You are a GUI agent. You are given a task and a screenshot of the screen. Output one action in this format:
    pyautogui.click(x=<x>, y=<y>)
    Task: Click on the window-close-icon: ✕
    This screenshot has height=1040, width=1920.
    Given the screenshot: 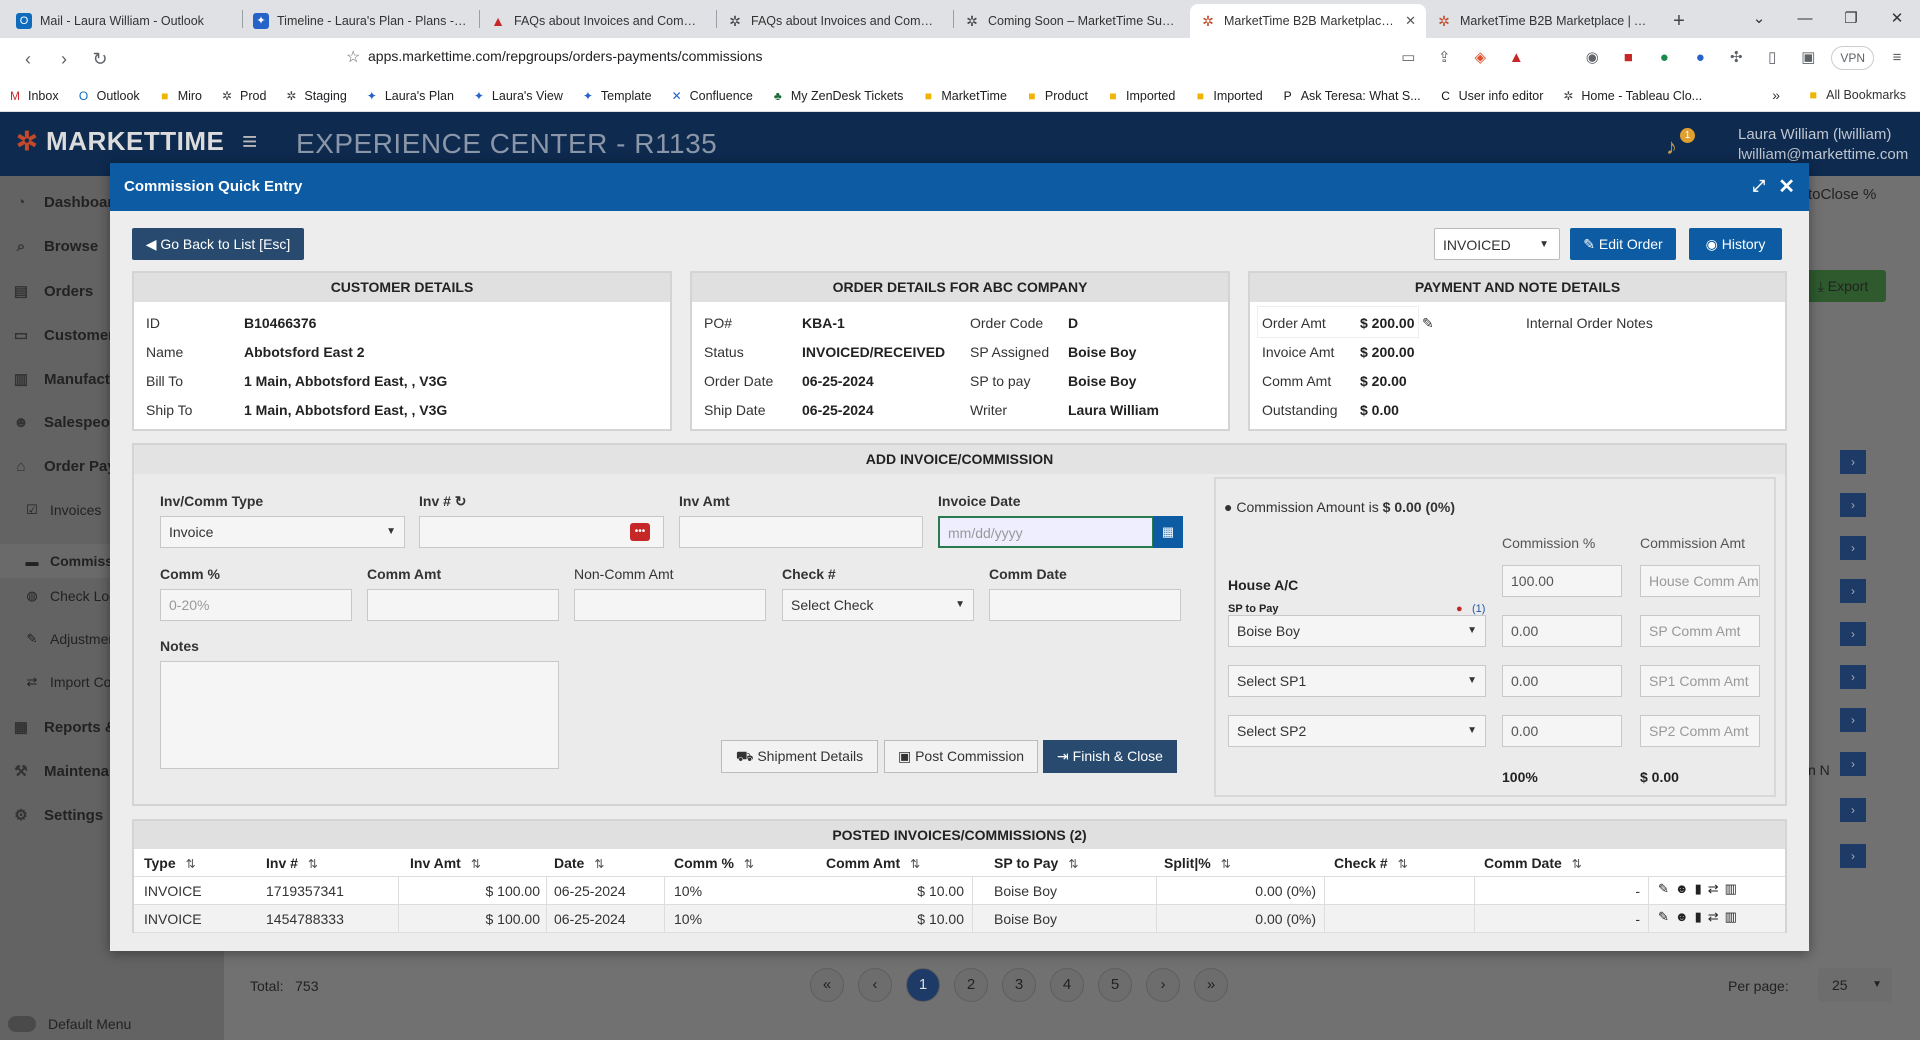 What is the action you would take?
    pyautogui.click(x=1897, y=19)
    